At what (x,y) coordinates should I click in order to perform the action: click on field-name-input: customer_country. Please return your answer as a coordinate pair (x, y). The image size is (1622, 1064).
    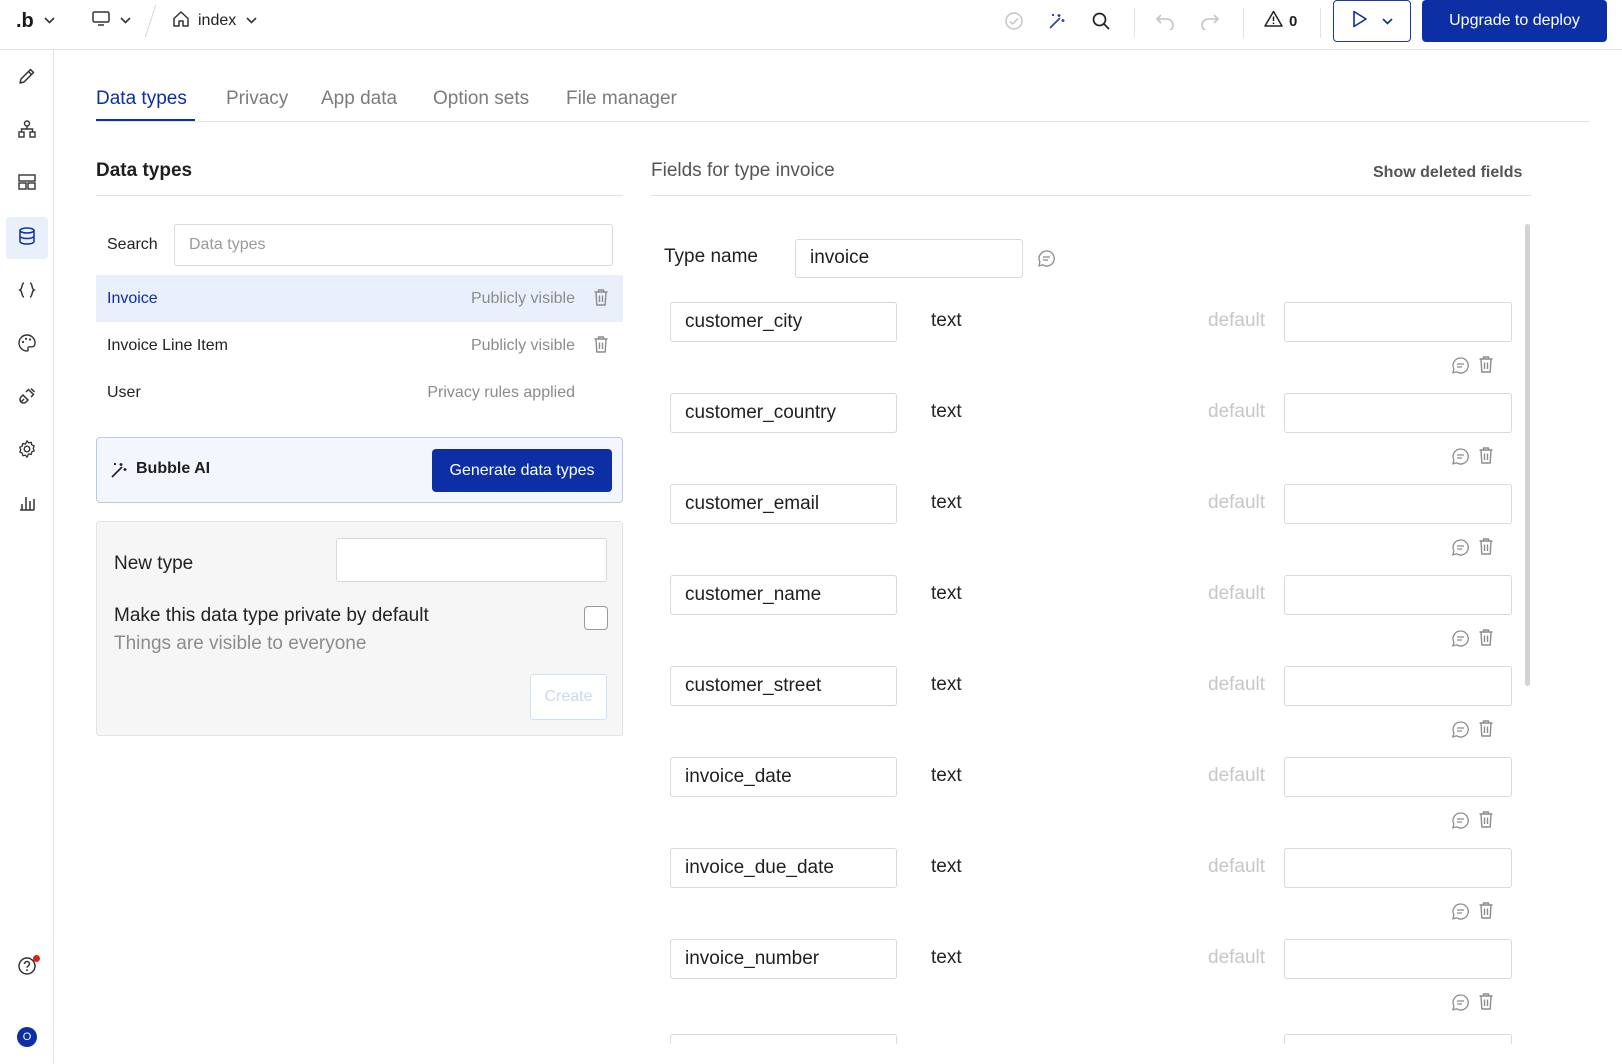
    Looking at the image, I should click on (783, 413).